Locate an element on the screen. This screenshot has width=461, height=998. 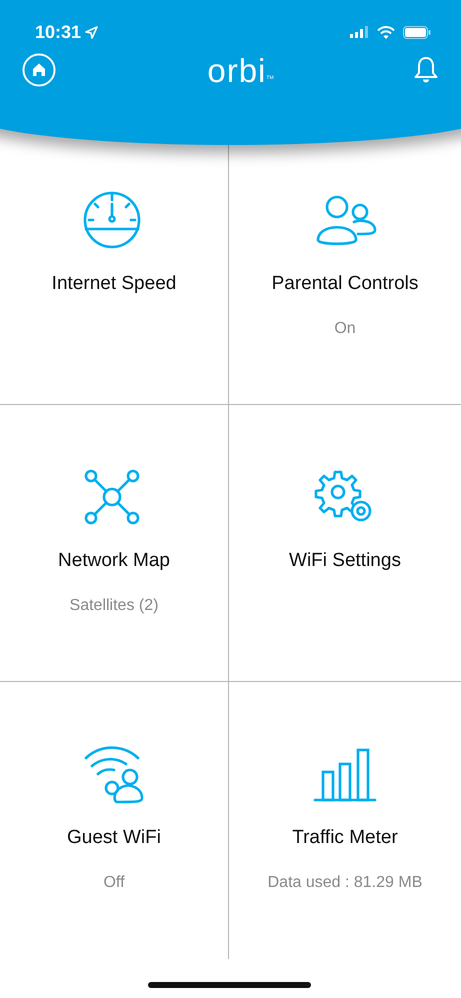
tile-status: On is located at coordinates (345, 328).